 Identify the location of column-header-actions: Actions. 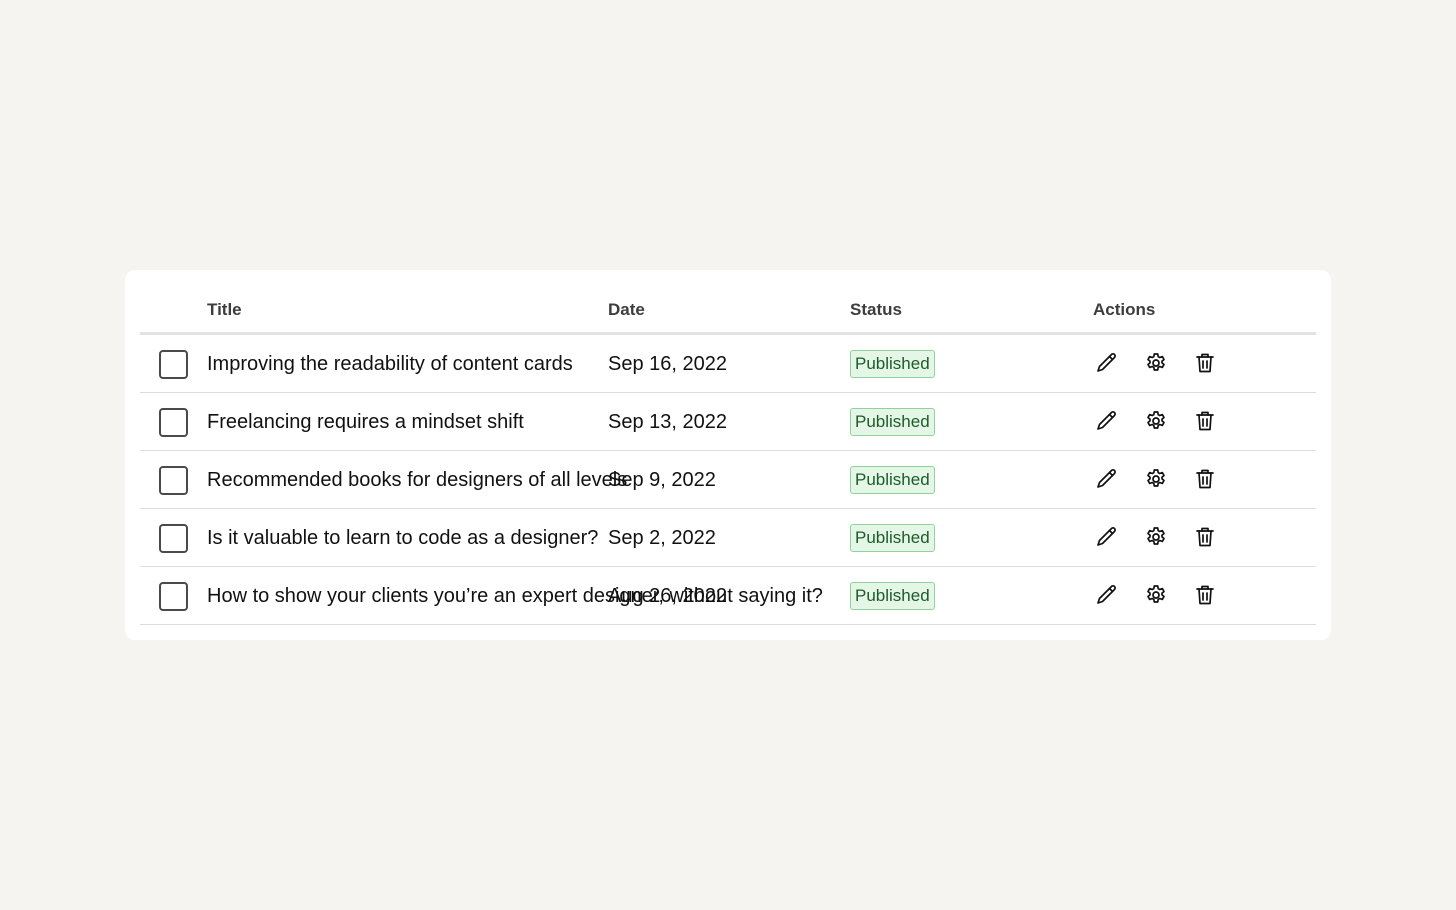
(1124, 309).